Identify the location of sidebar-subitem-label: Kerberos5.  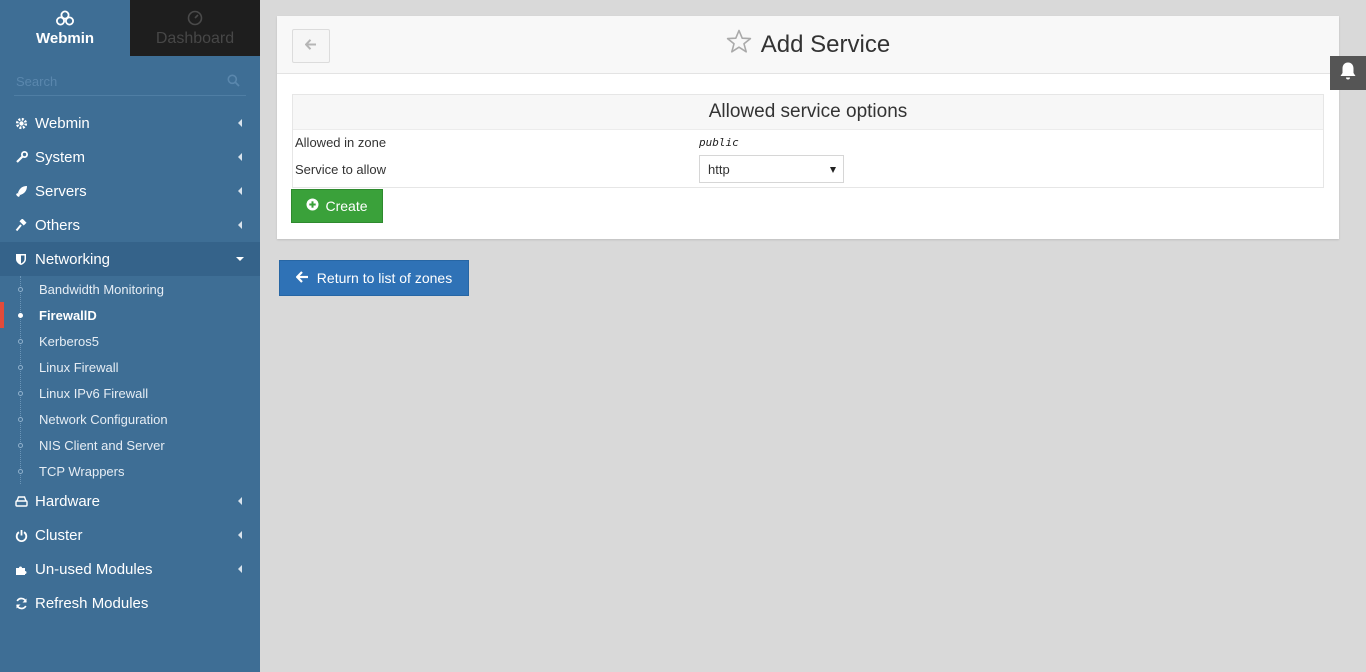
(69, 341).